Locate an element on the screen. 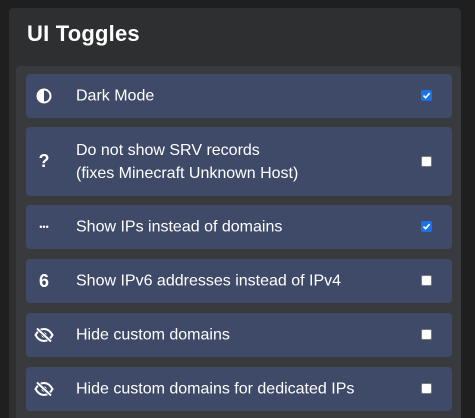  dark-mode-checkbox is located at coordinates (426, 95).